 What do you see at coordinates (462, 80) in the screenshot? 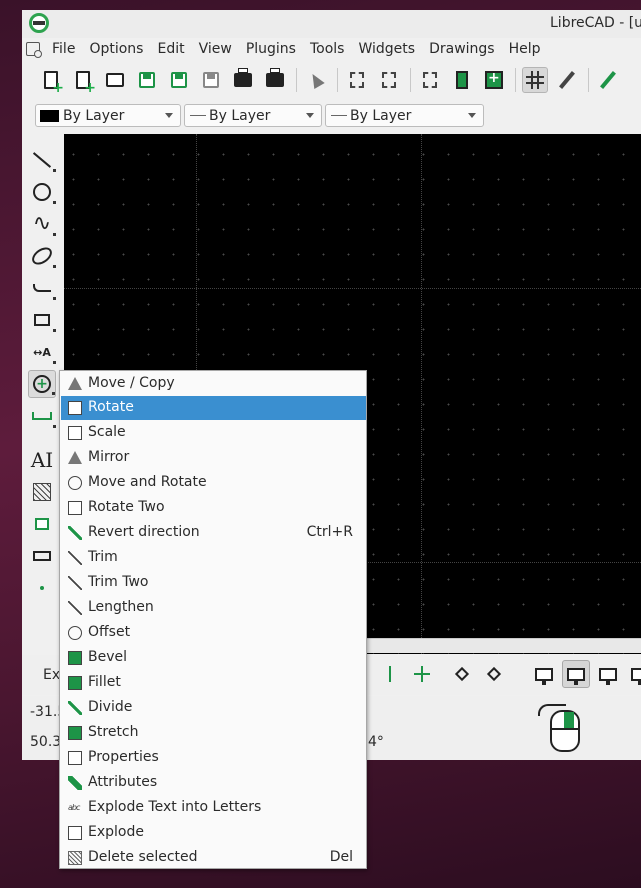
I see `copy-button` at bounding box center [462, 80].